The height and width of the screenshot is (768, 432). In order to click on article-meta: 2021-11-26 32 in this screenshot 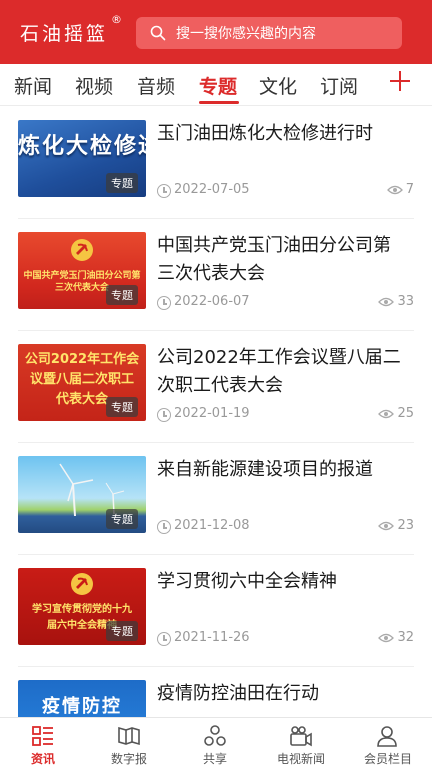, I will do `click(285, 639)`.